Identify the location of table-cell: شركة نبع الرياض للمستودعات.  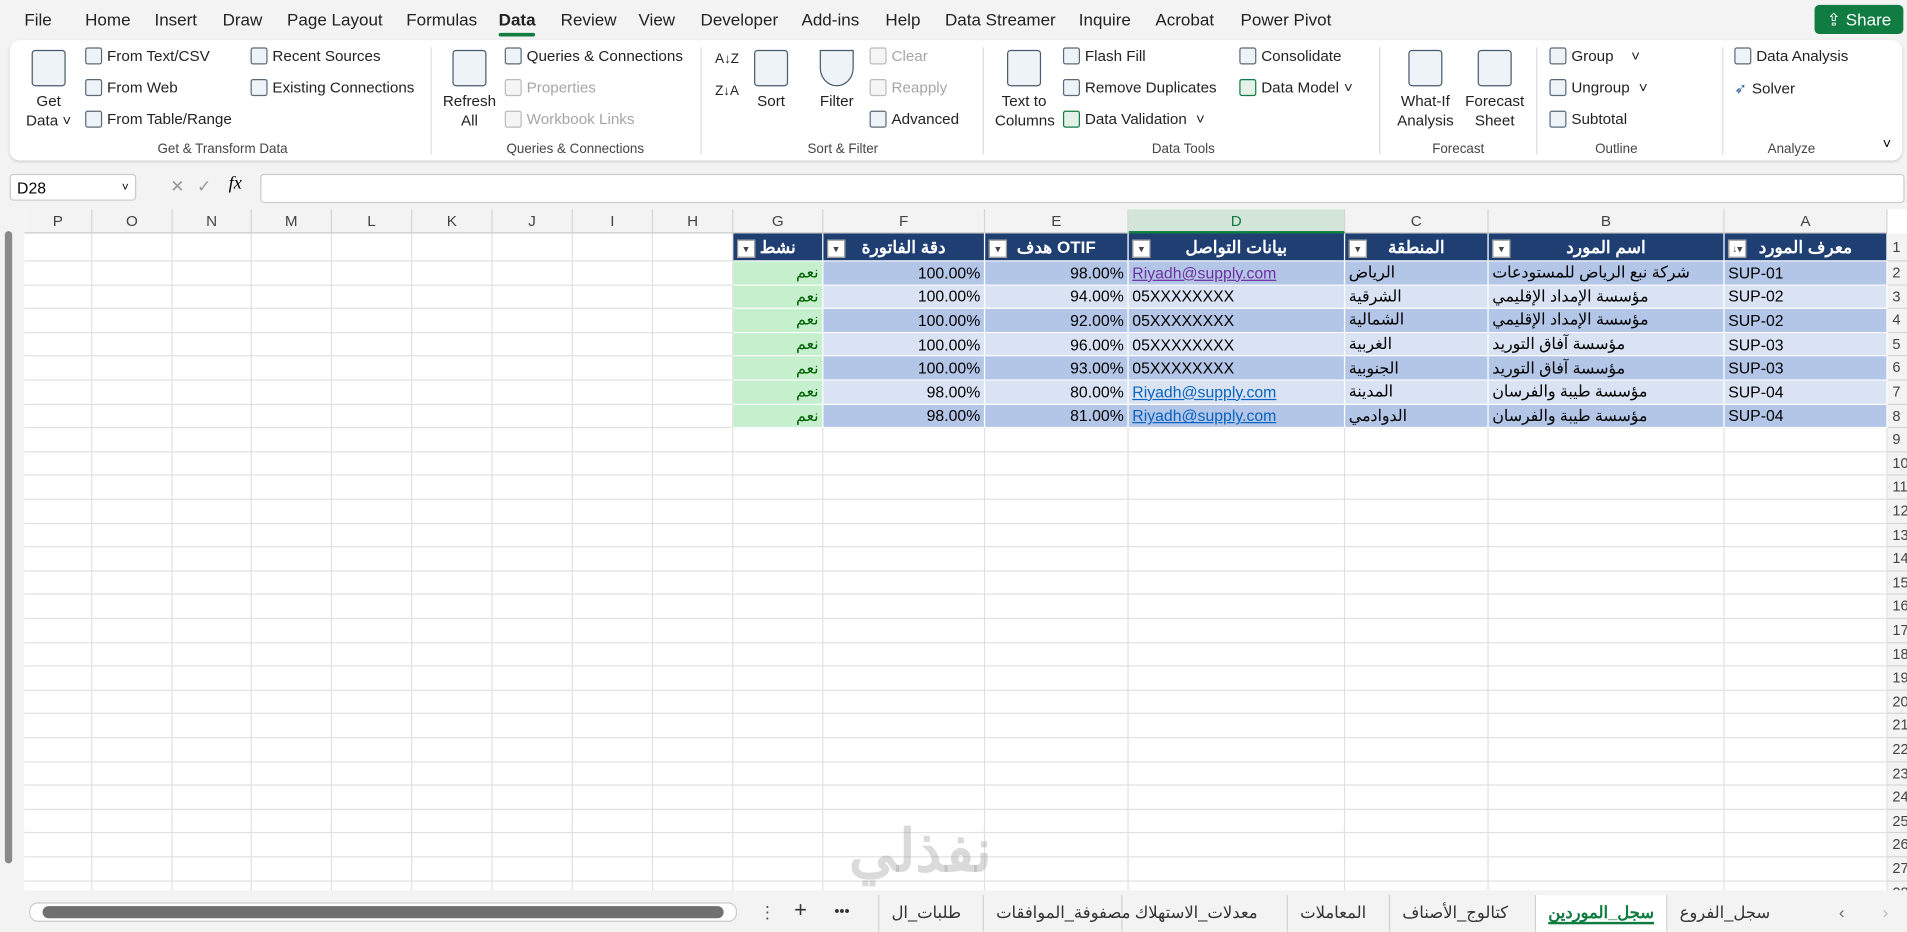
(1606, 273).